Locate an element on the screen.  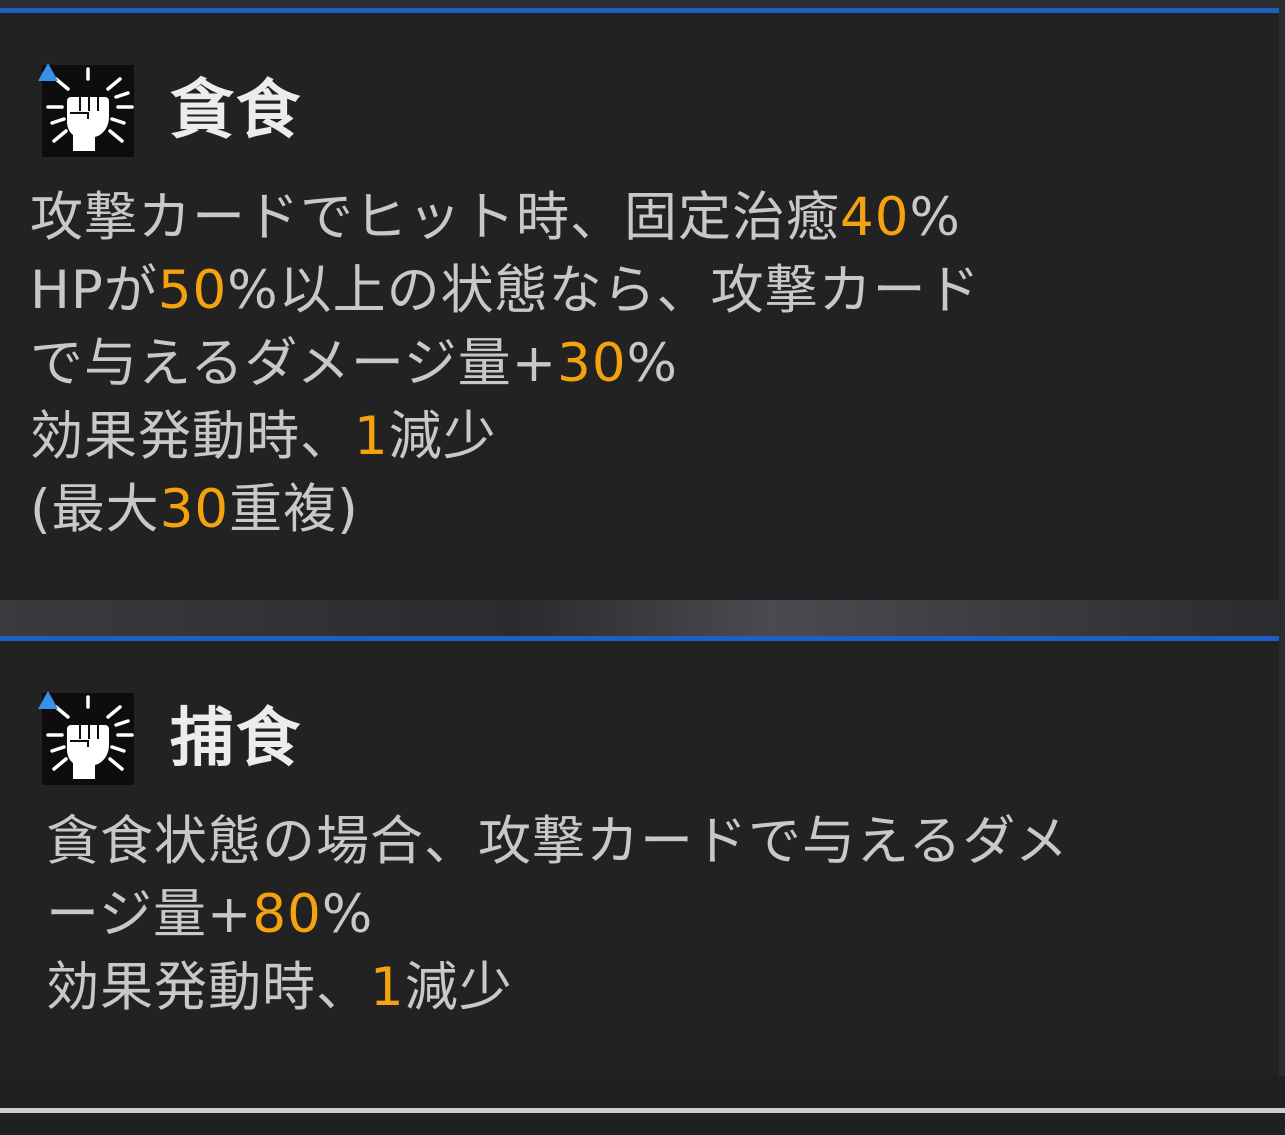
right-edge is located at coordinates (1282, 567).